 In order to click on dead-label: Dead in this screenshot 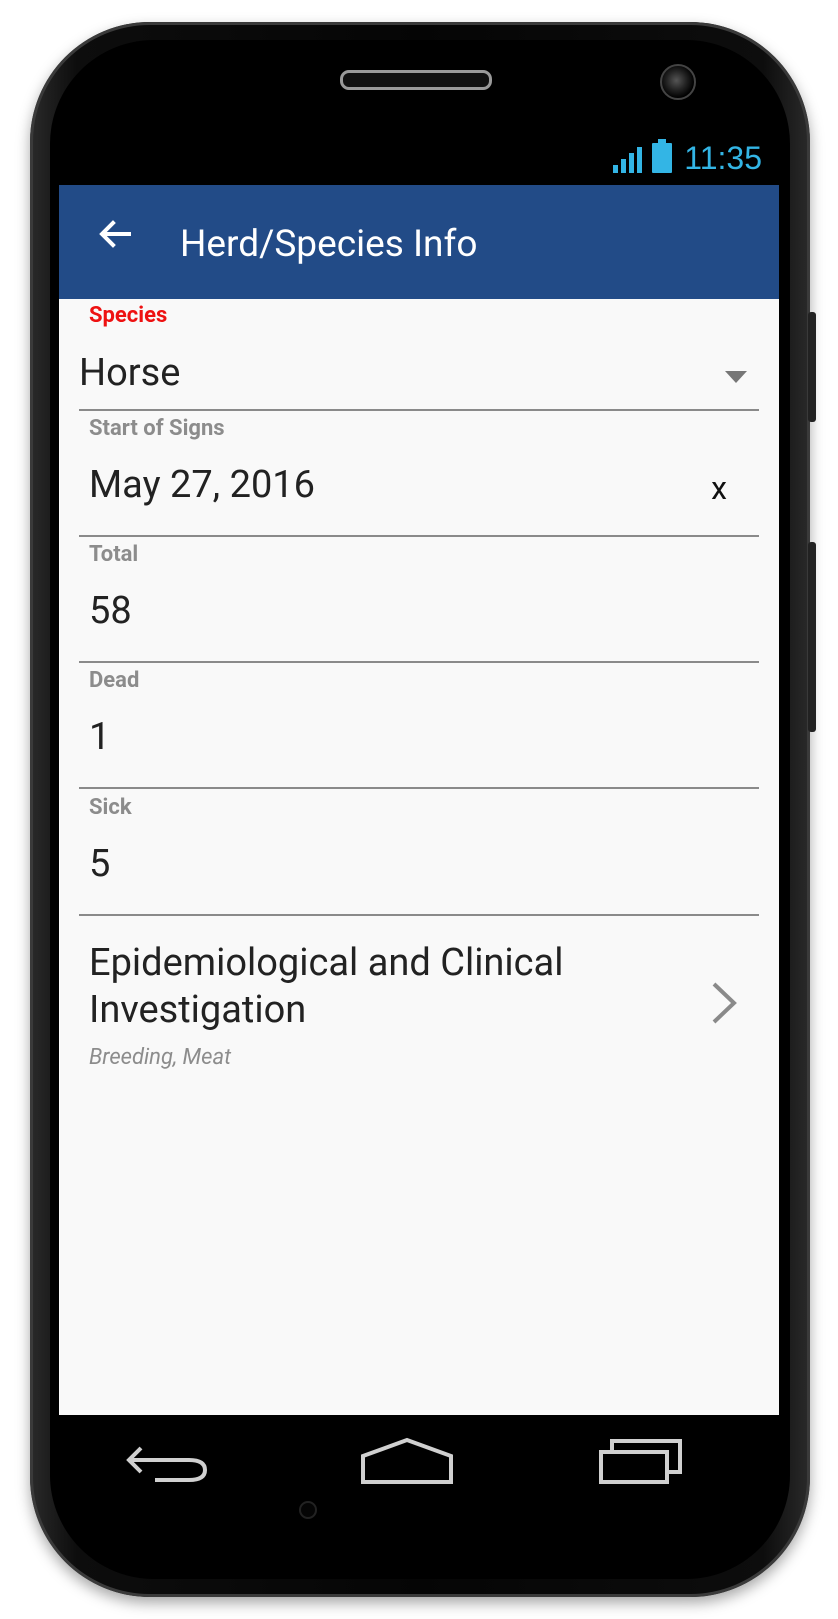, I will do `click(114, 680)`.